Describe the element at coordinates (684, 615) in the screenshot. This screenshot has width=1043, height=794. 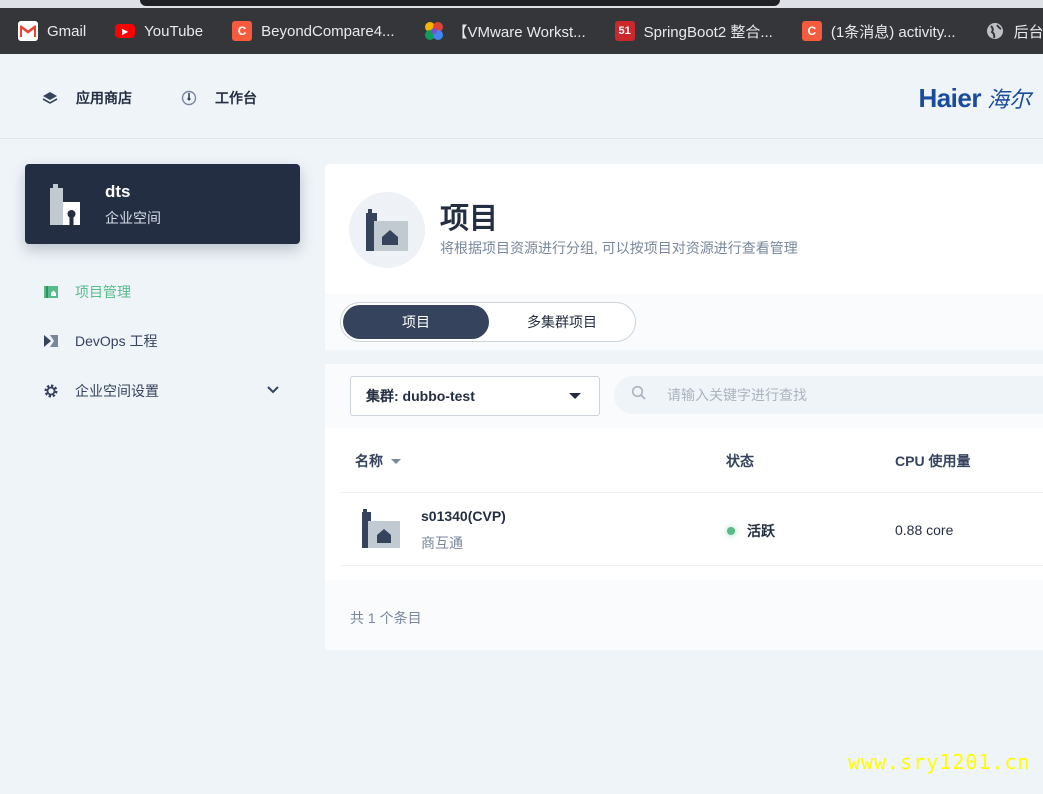
I see `list-footer: 共 1 个条目` at that location.